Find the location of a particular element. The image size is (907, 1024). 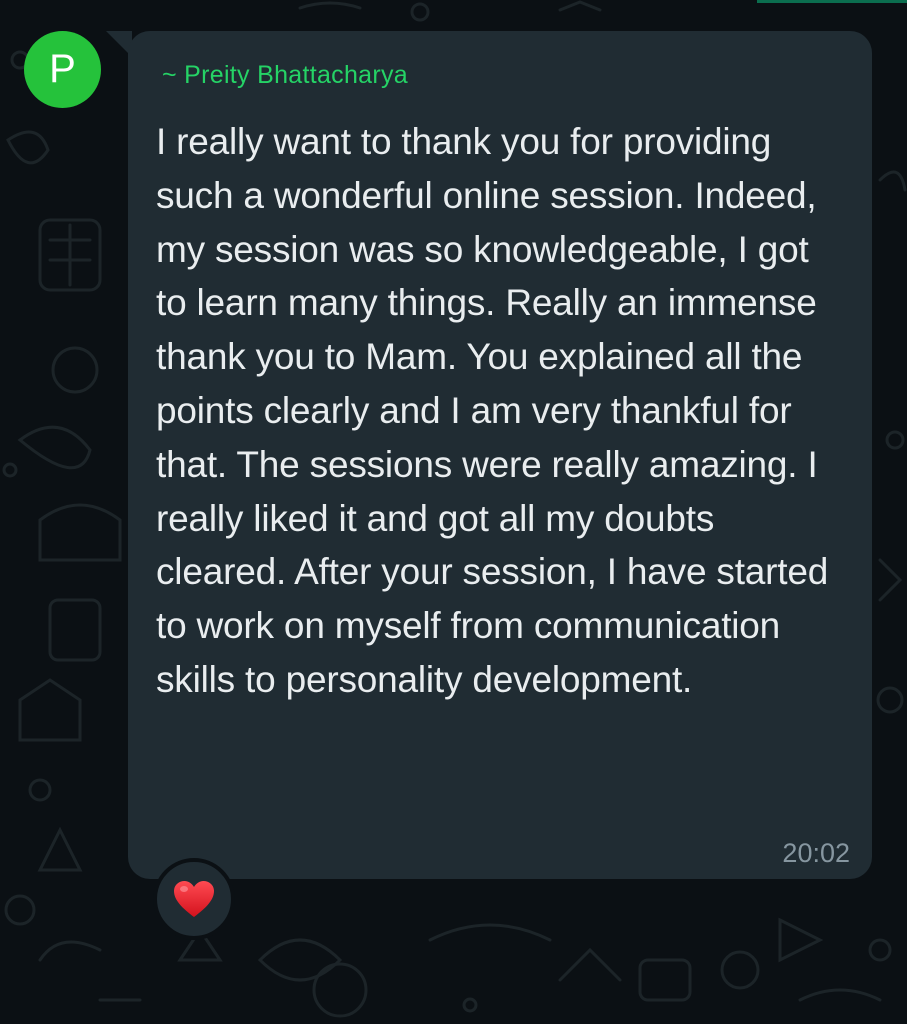

red-heart-icon is located at coordinates (194, 899).